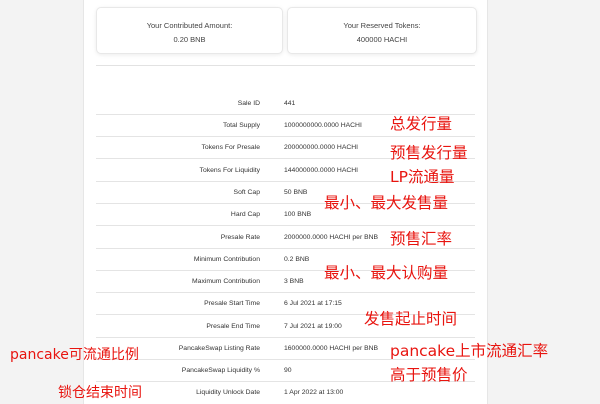 The width and height of the screenshot is (600, 404). I want to click on row-value: 3 BNB, so click(294, 281).